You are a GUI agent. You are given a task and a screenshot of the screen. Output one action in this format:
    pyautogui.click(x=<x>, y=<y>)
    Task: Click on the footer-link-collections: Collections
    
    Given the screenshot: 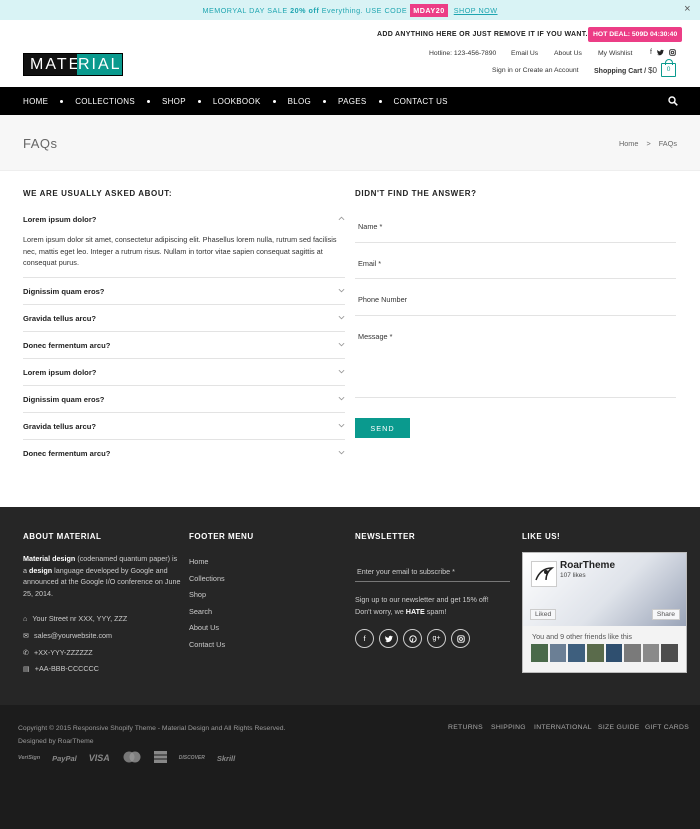 What is the action you would take?
    pyautogui.click(x=207, y=582)
    